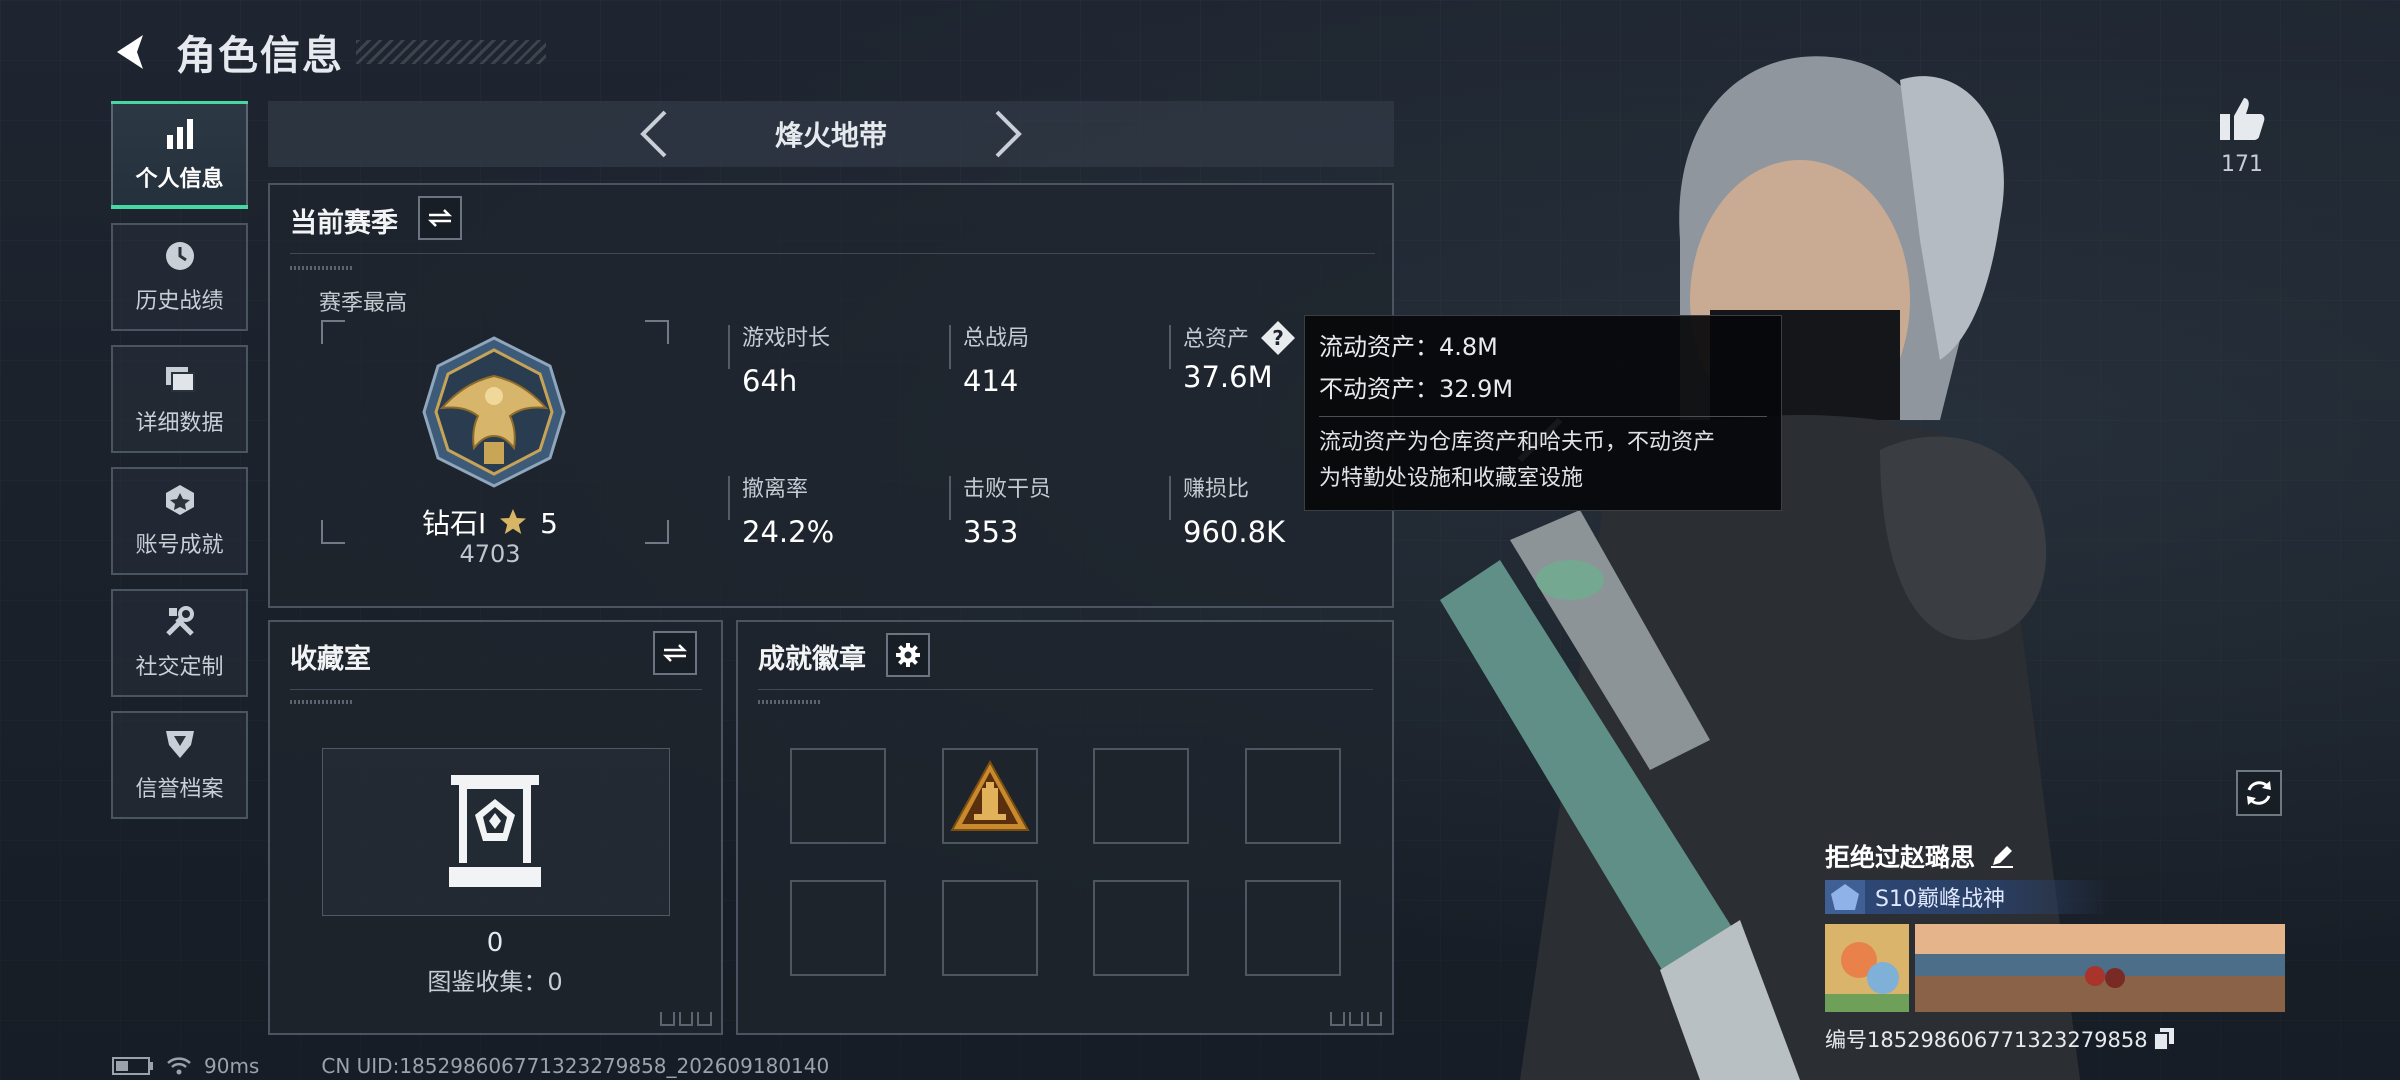 Image resolution: width=2400 pixels, height=1080 pixels. I want to click on gear-icon, so click(908, 655).